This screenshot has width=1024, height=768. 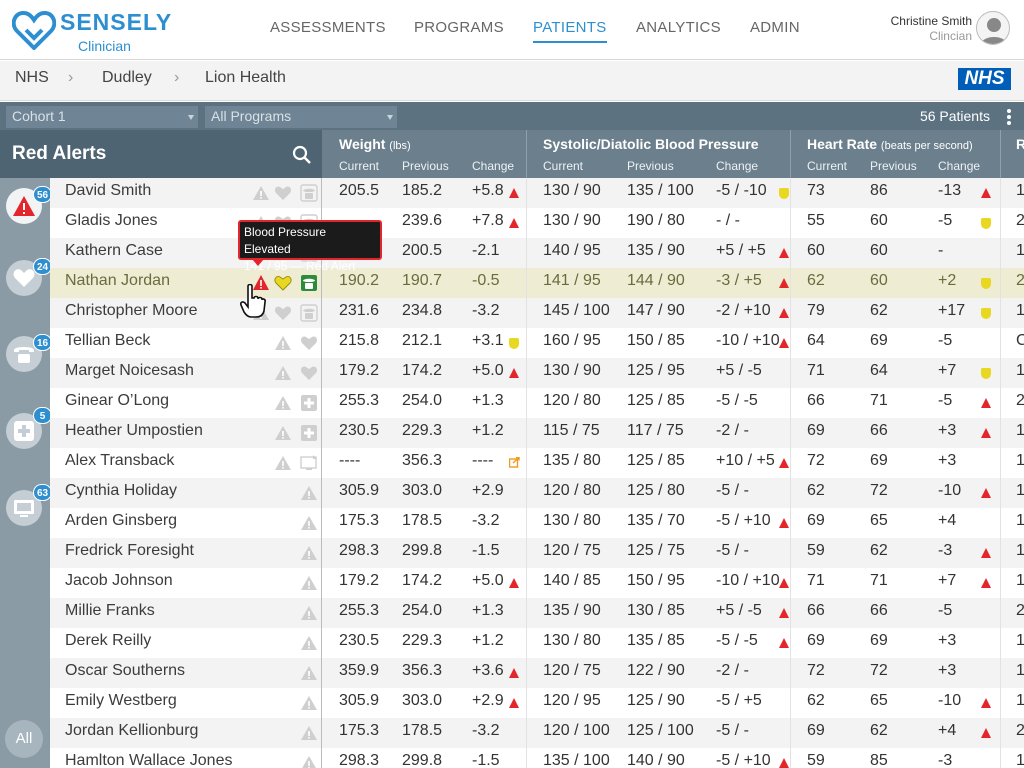 I want to click on bp-previous-header: Previous, so click(x=650, y=166).